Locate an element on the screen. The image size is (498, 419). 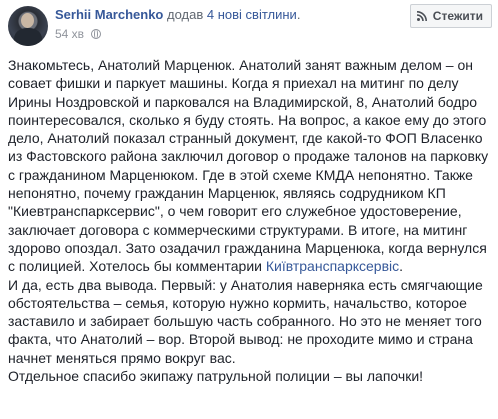
follow-button: Стежити is located at coordinates (450, 16).